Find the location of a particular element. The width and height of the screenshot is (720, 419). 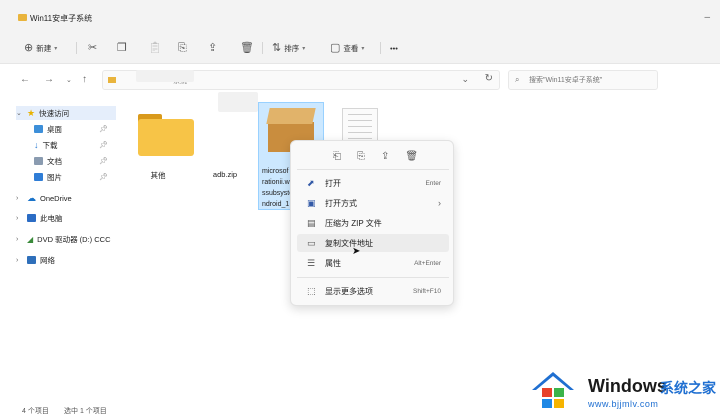

paste-button: 📋︎ is located at coordinates (155, 48).